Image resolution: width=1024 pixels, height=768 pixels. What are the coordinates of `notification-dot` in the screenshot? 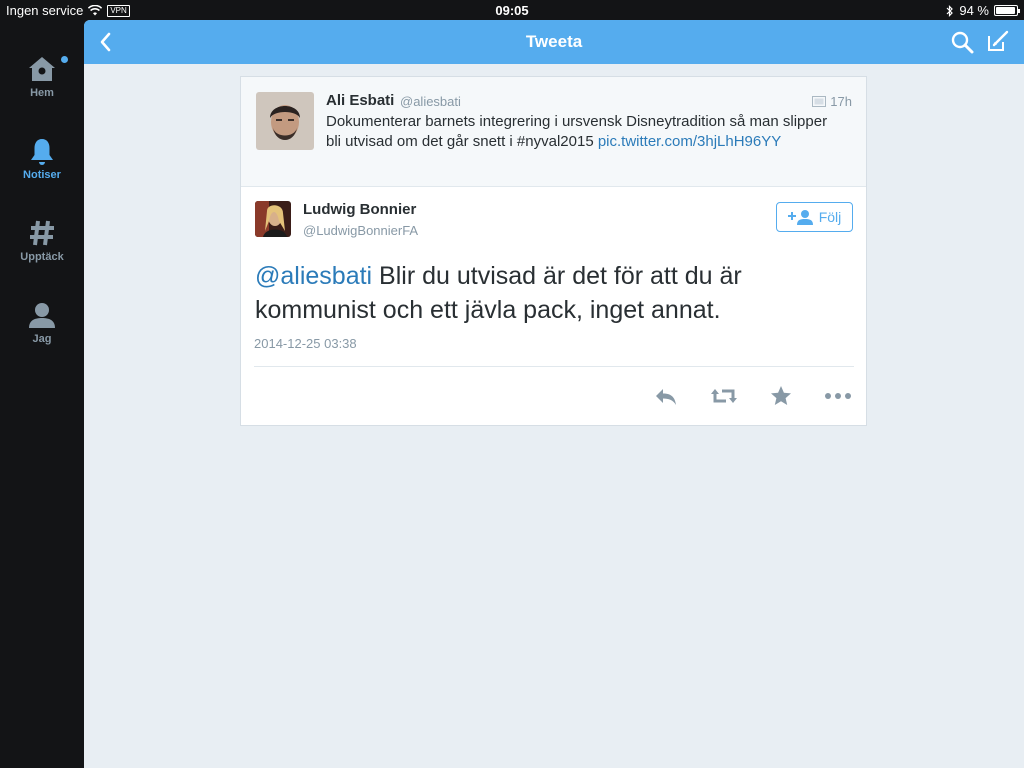 It's located at (64, 59).